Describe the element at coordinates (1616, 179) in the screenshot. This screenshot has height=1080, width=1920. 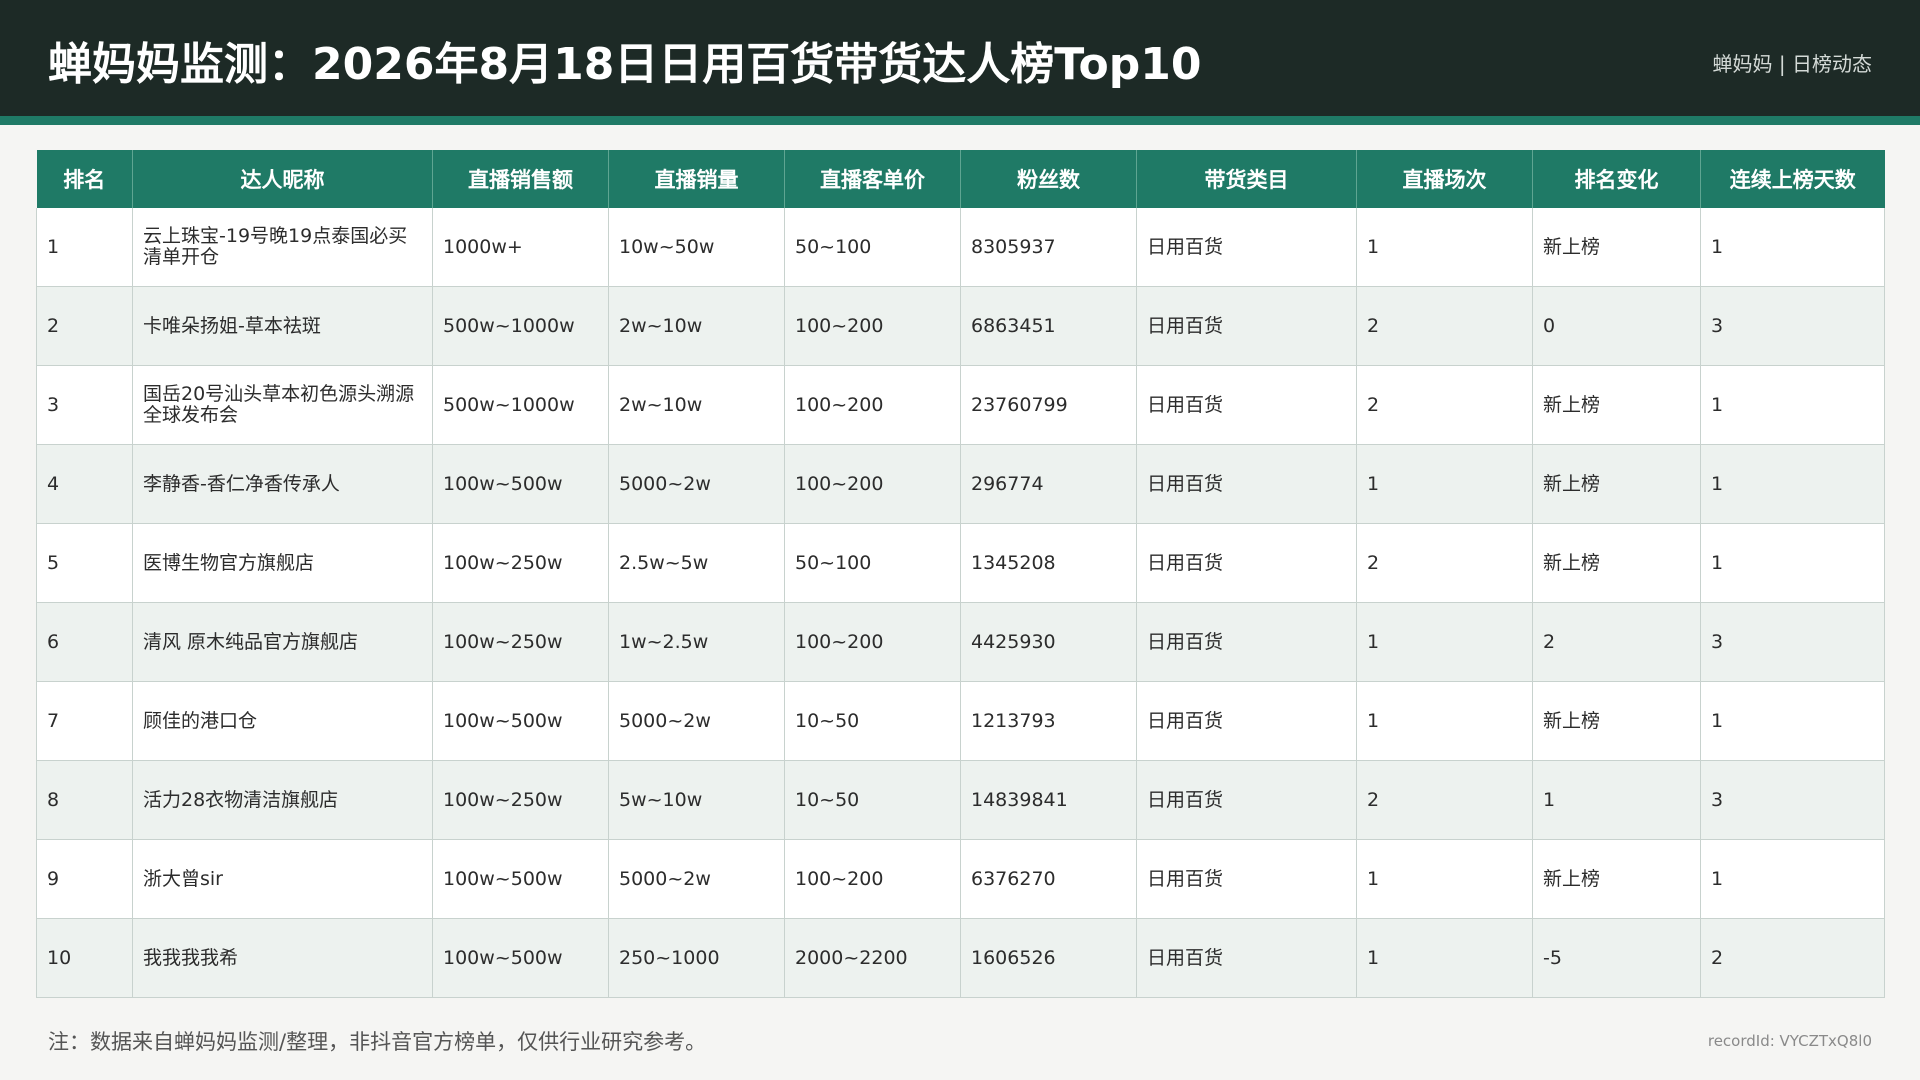
I see `column-header-rank-change: 排名变化` at that location.